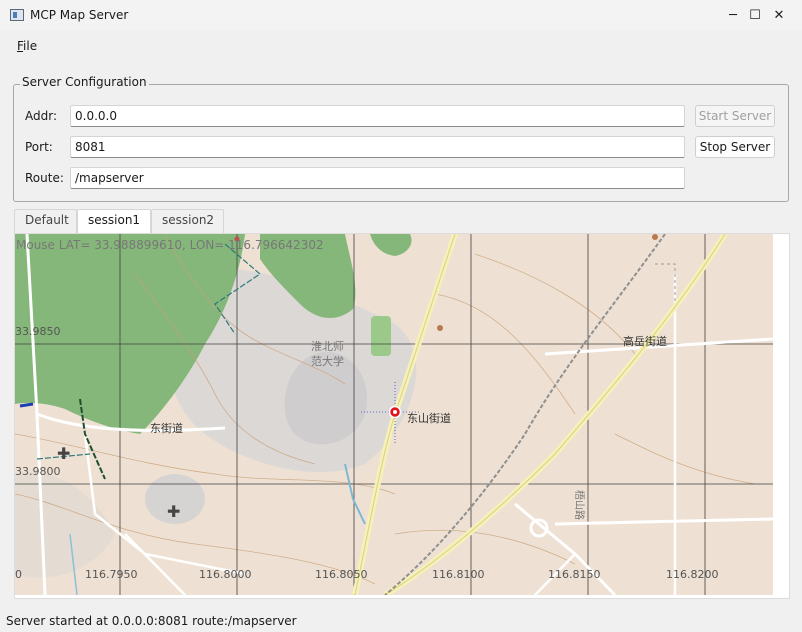 This screenshot has height=632, width=802. What do you see at coordinates (377, 147) in the screenshot?
I see `port-input: 8081` at bounding box center [377, 147].